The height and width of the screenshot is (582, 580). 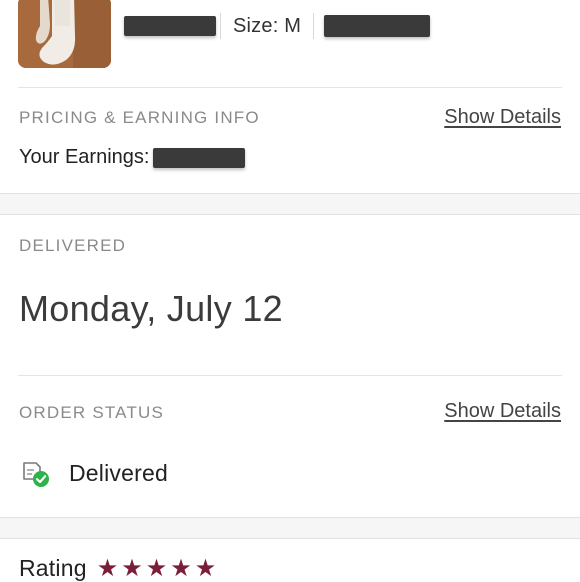 What do you see at coordinates (35, 473) in the screenshot?
I see `package-check-icon` at bounding box center [35, 473].